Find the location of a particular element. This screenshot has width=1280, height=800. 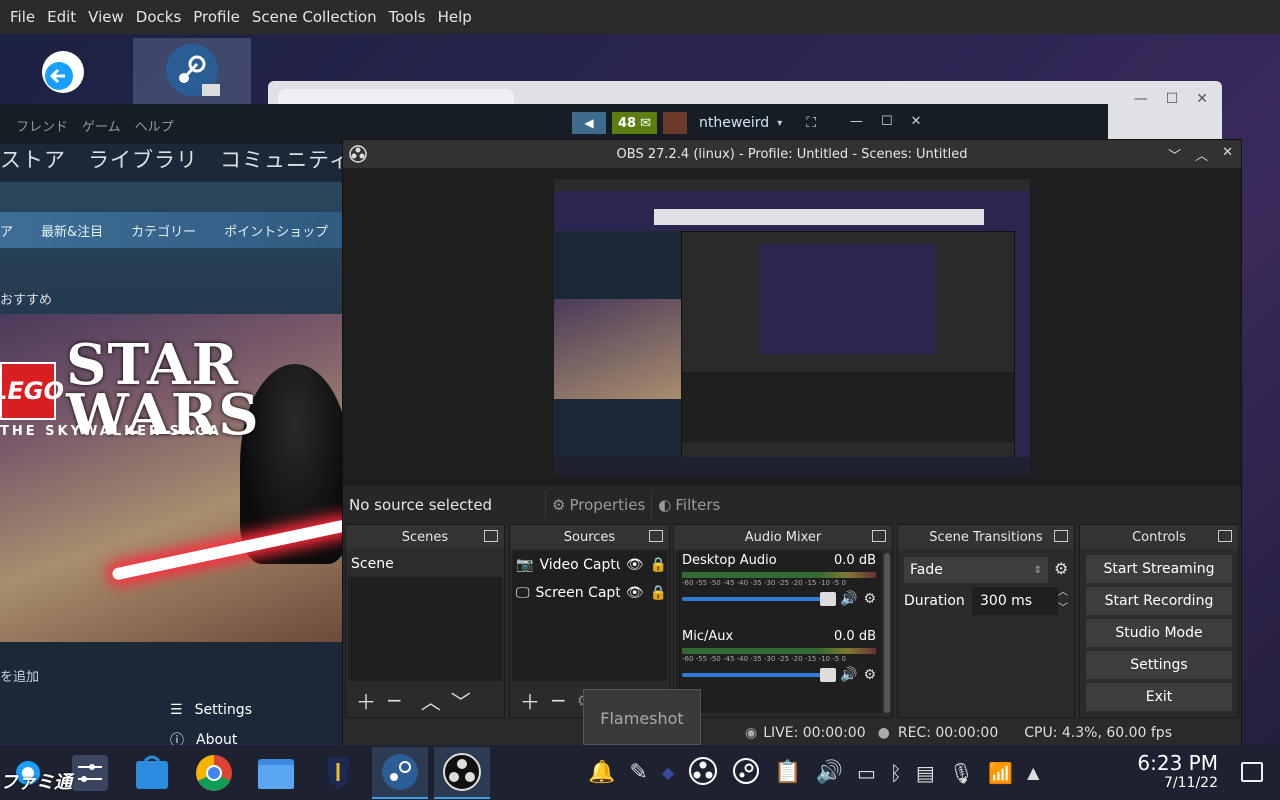

steam-tray-icon is located at coordinates (746, 773).